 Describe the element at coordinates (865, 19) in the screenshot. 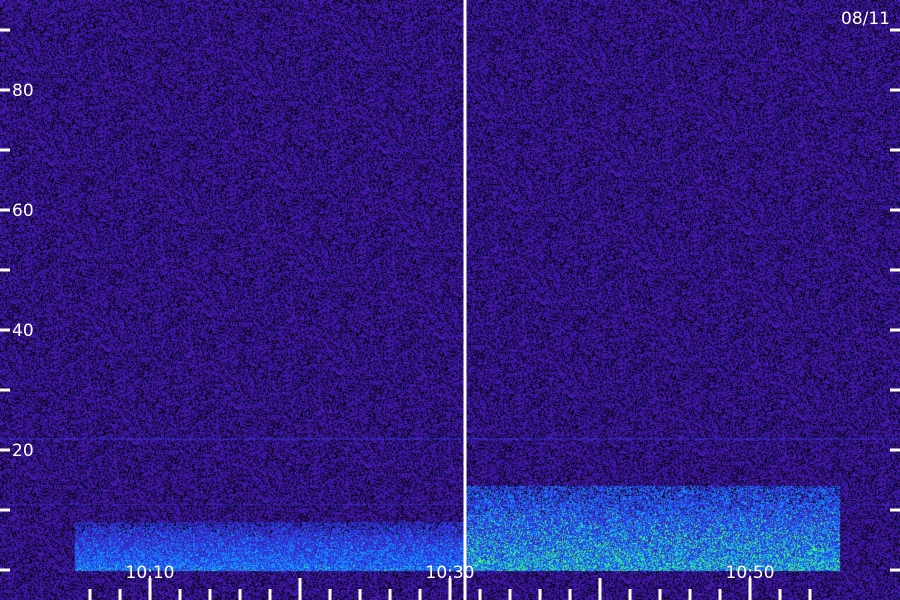

I see `date-label: 08/11` at that location.